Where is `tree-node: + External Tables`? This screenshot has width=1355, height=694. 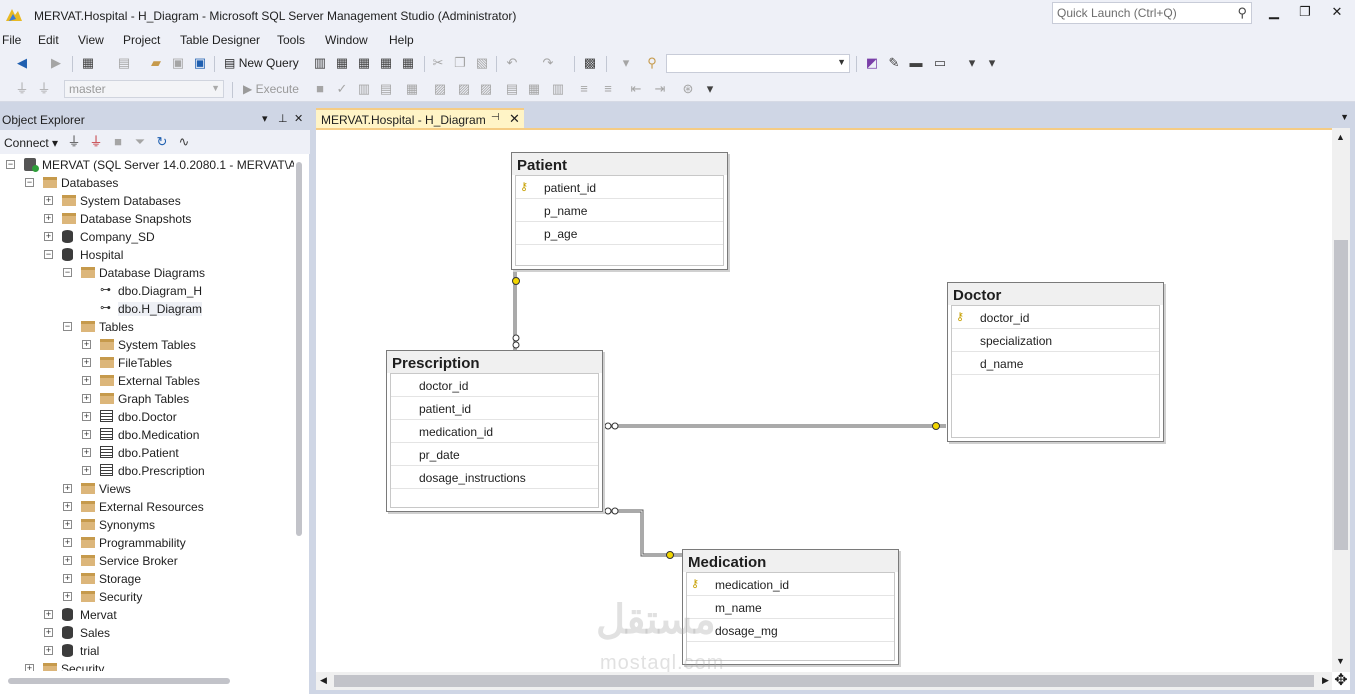
tree-node: + External Tables is located at coordinates (147, 381).